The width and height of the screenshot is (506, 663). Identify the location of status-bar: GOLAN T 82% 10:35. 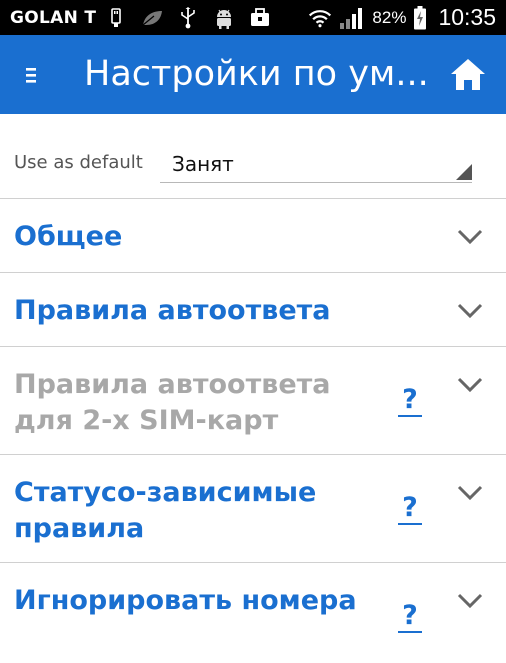
(253, 17).